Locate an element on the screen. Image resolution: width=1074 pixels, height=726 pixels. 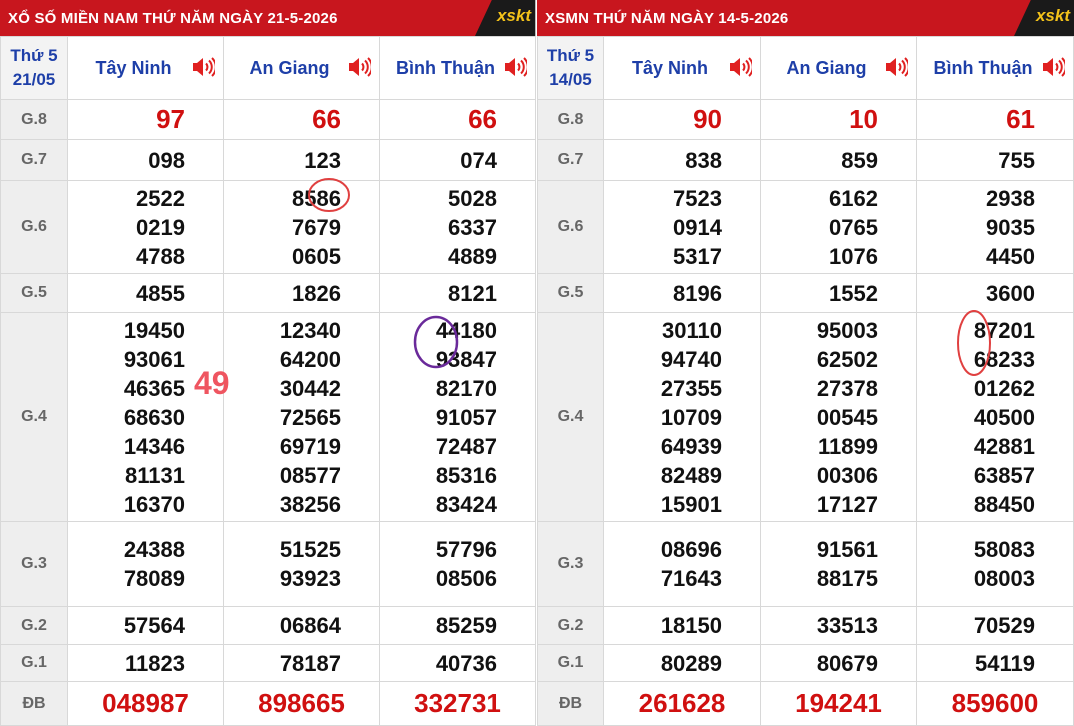
prize-row-g7: G.7 838 859 755 is located at coordinates (805, 160).